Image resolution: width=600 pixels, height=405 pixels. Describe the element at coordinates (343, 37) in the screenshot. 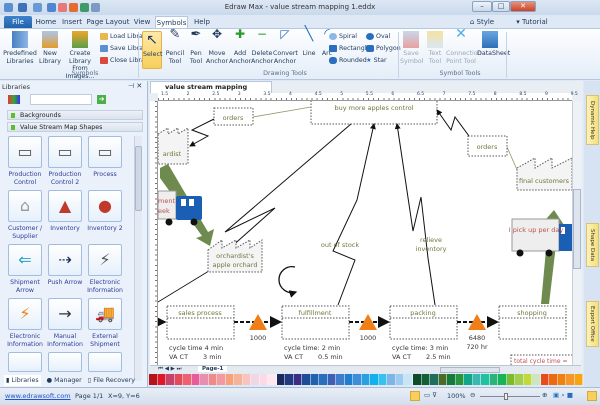

I see `spiral-button: Spiral` at that location.